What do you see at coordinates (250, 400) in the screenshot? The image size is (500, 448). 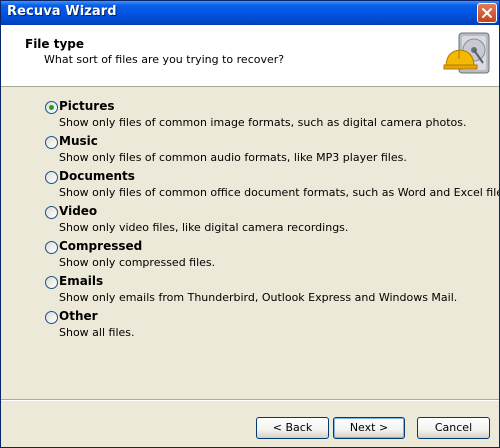 I see `button-divider` at bounding box center [250, 400].